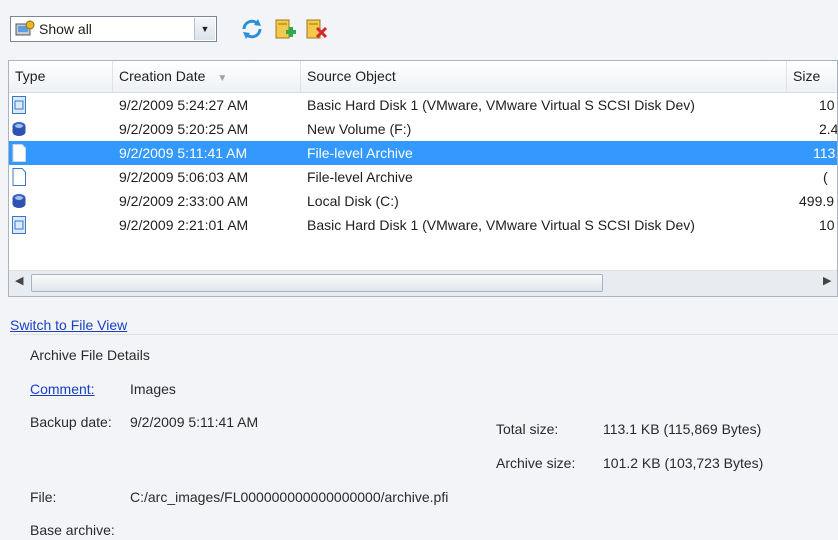 The image size is (838, 540). I want to click on row-date: 9/2/2009 5:20:25 AM, so click(184, 129).